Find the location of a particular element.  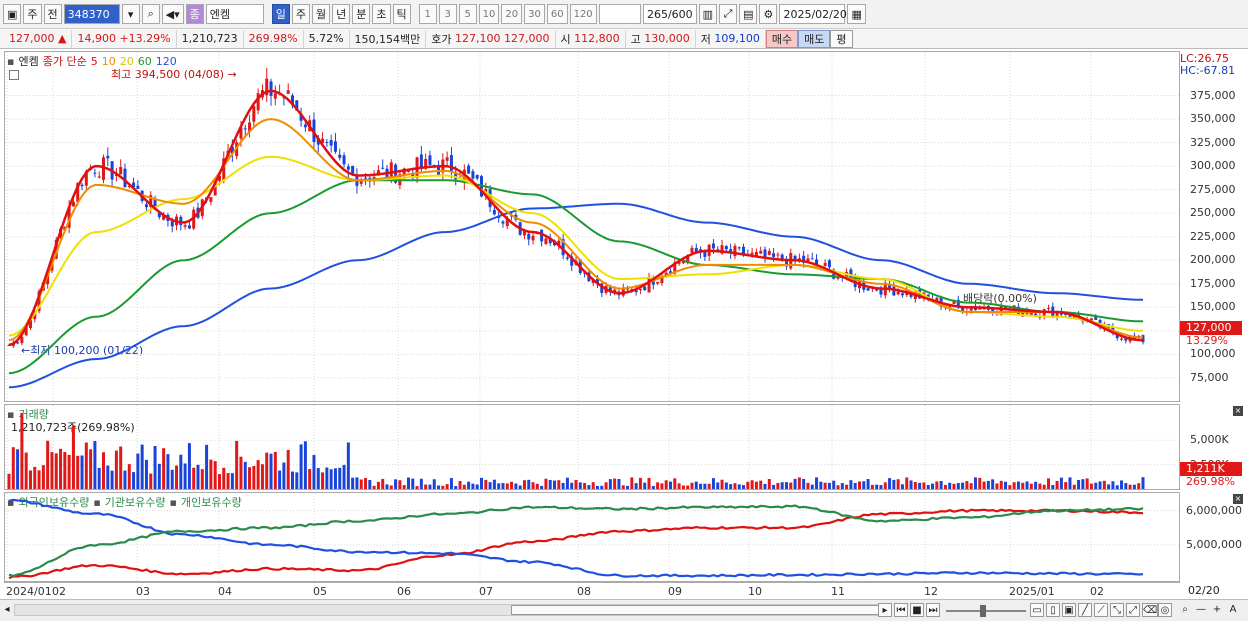

tab-month: 월 is located at coordinates (321, 14).